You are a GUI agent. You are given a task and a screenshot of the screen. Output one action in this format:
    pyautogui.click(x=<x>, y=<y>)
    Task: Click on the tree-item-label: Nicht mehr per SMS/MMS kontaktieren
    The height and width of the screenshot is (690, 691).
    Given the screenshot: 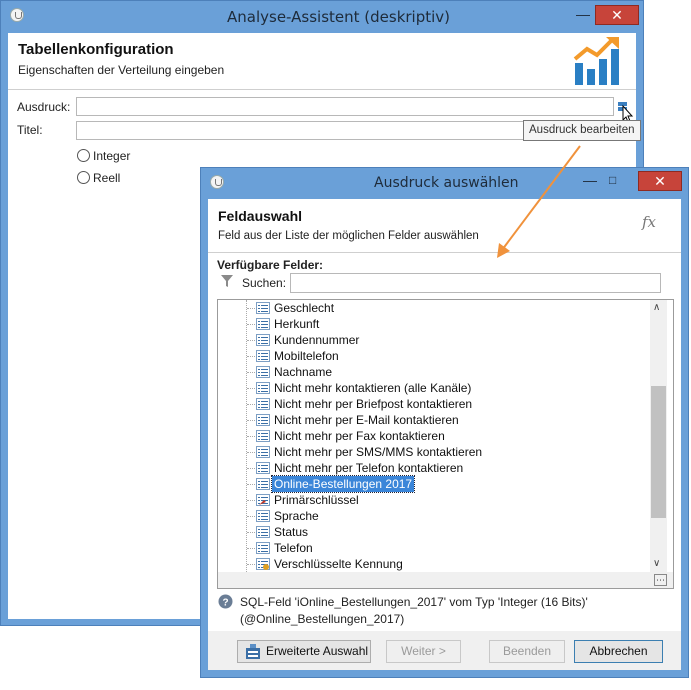 What is the action you would take?
    pyautogui.click(x=378, y=452)
    